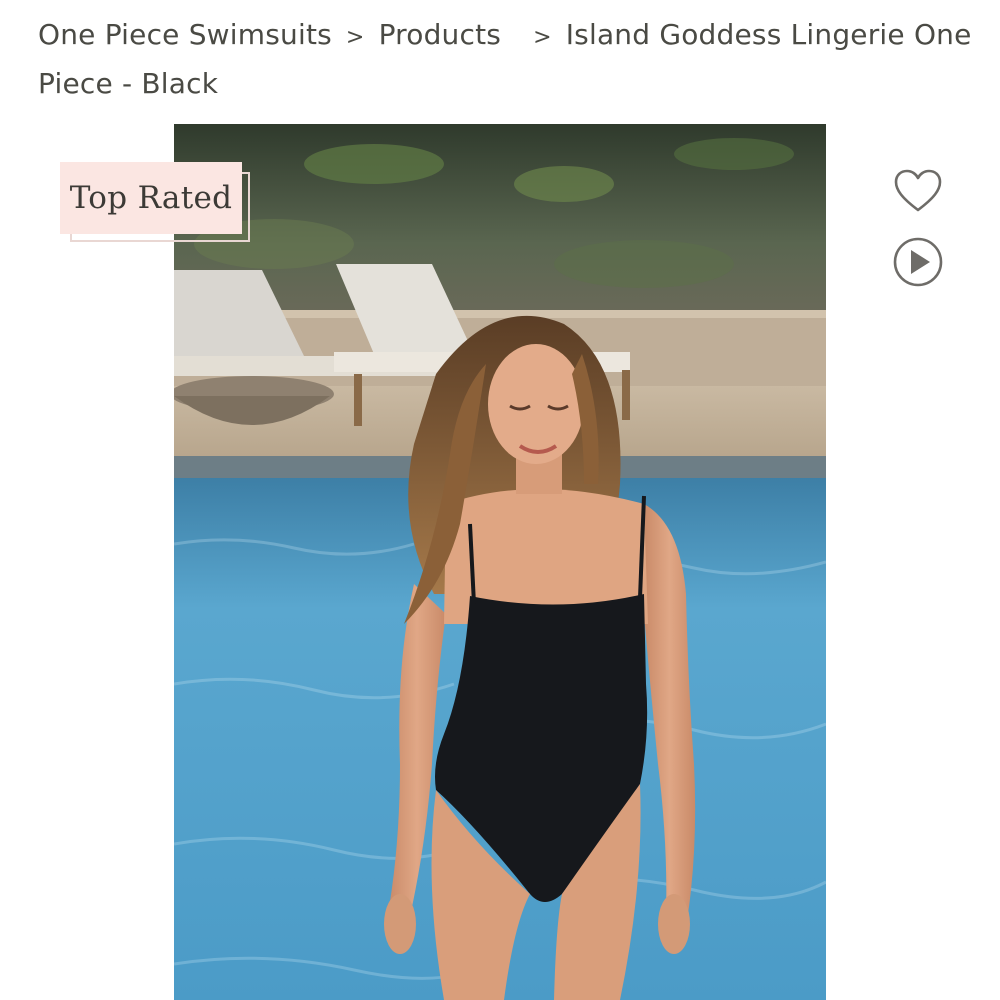  I want to click on play-circle-icon, so click(918, 262).